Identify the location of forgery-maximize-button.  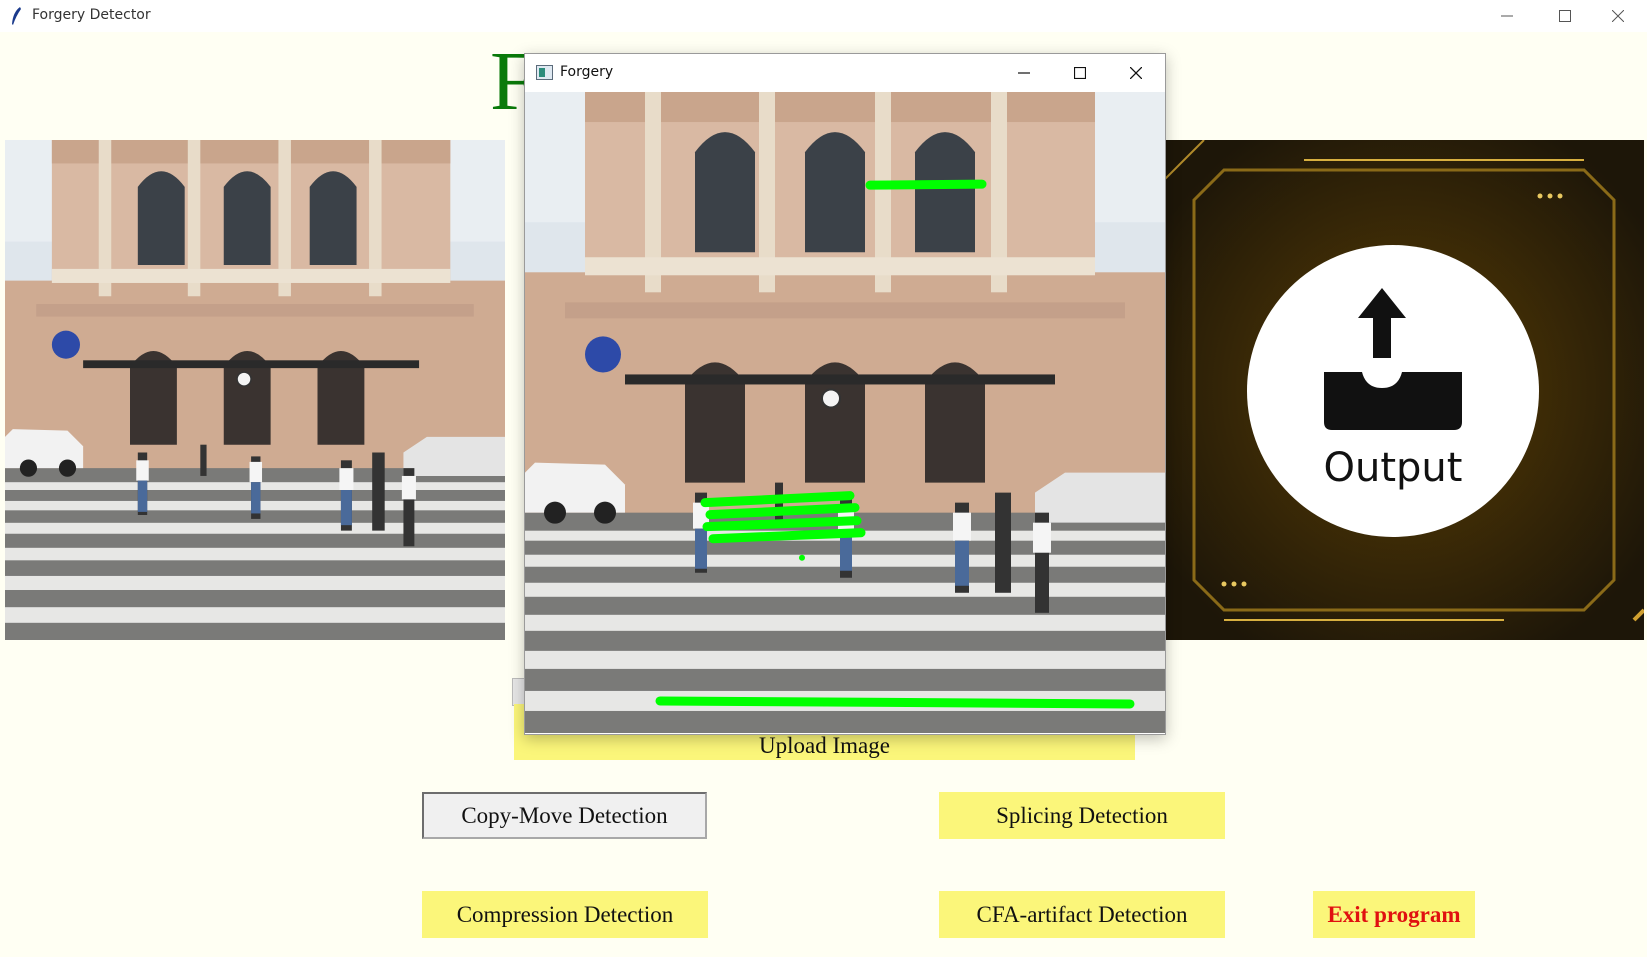
(1080, 73).